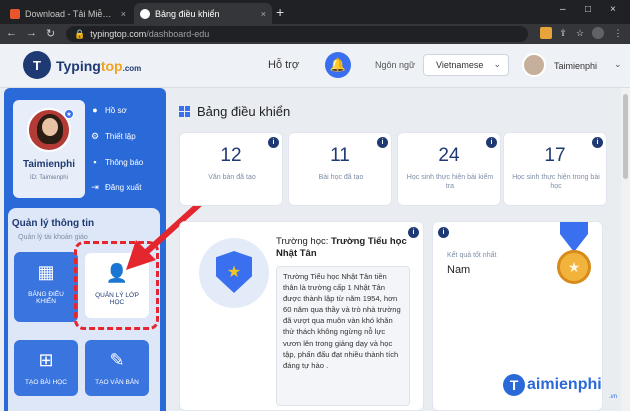 This screenshot has height=411, width=630. I want to click on profile-card: ★ Taimienphi ID: Taimienphi, so click(49, 149).